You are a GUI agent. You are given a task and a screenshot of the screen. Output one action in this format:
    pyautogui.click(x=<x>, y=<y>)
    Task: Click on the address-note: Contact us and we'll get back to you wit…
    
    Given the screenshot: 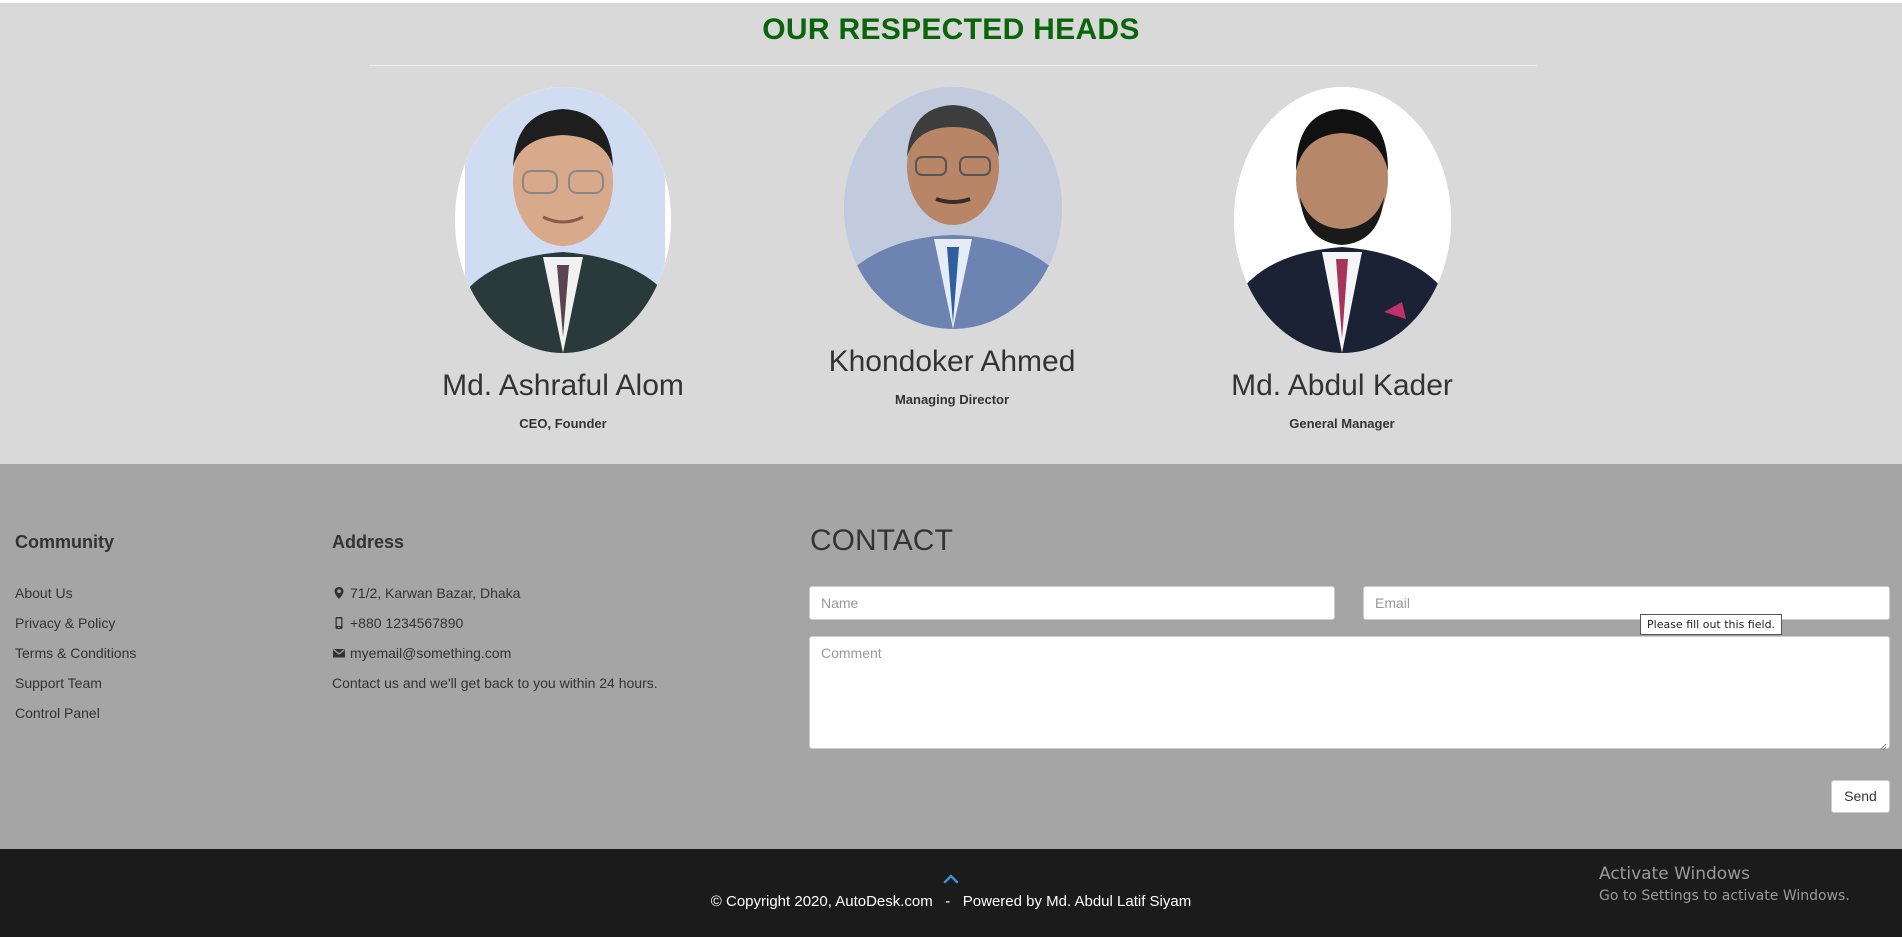 What is the action you would take?
    pyautogui.click(x=495, y=683)
    